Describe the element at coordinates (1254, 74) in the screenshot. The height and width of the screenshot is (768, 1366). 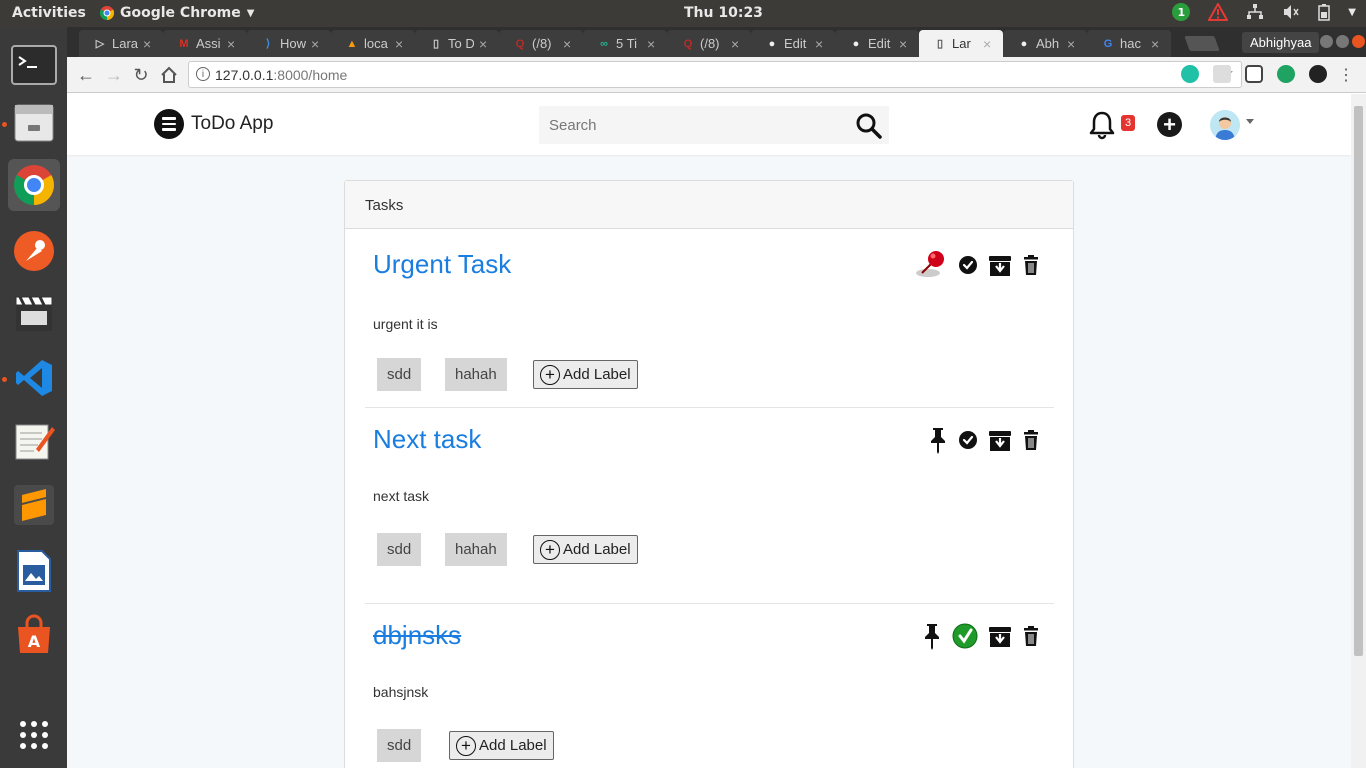
I see `lighthouse-extension-icon` at that location.